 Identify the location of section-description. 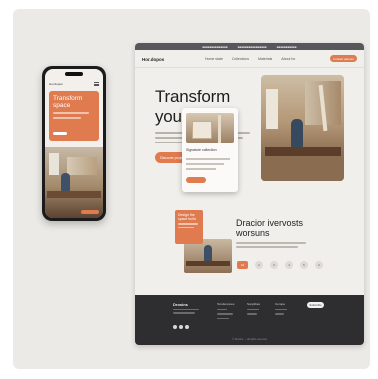
(271, 246).